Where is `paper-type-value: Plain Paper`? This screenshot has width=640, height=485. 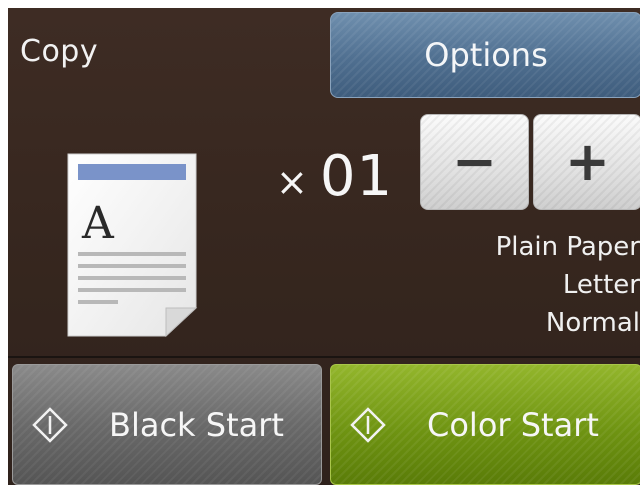
paper-type-value: Plain Paper is located at coordinates (567, 247).